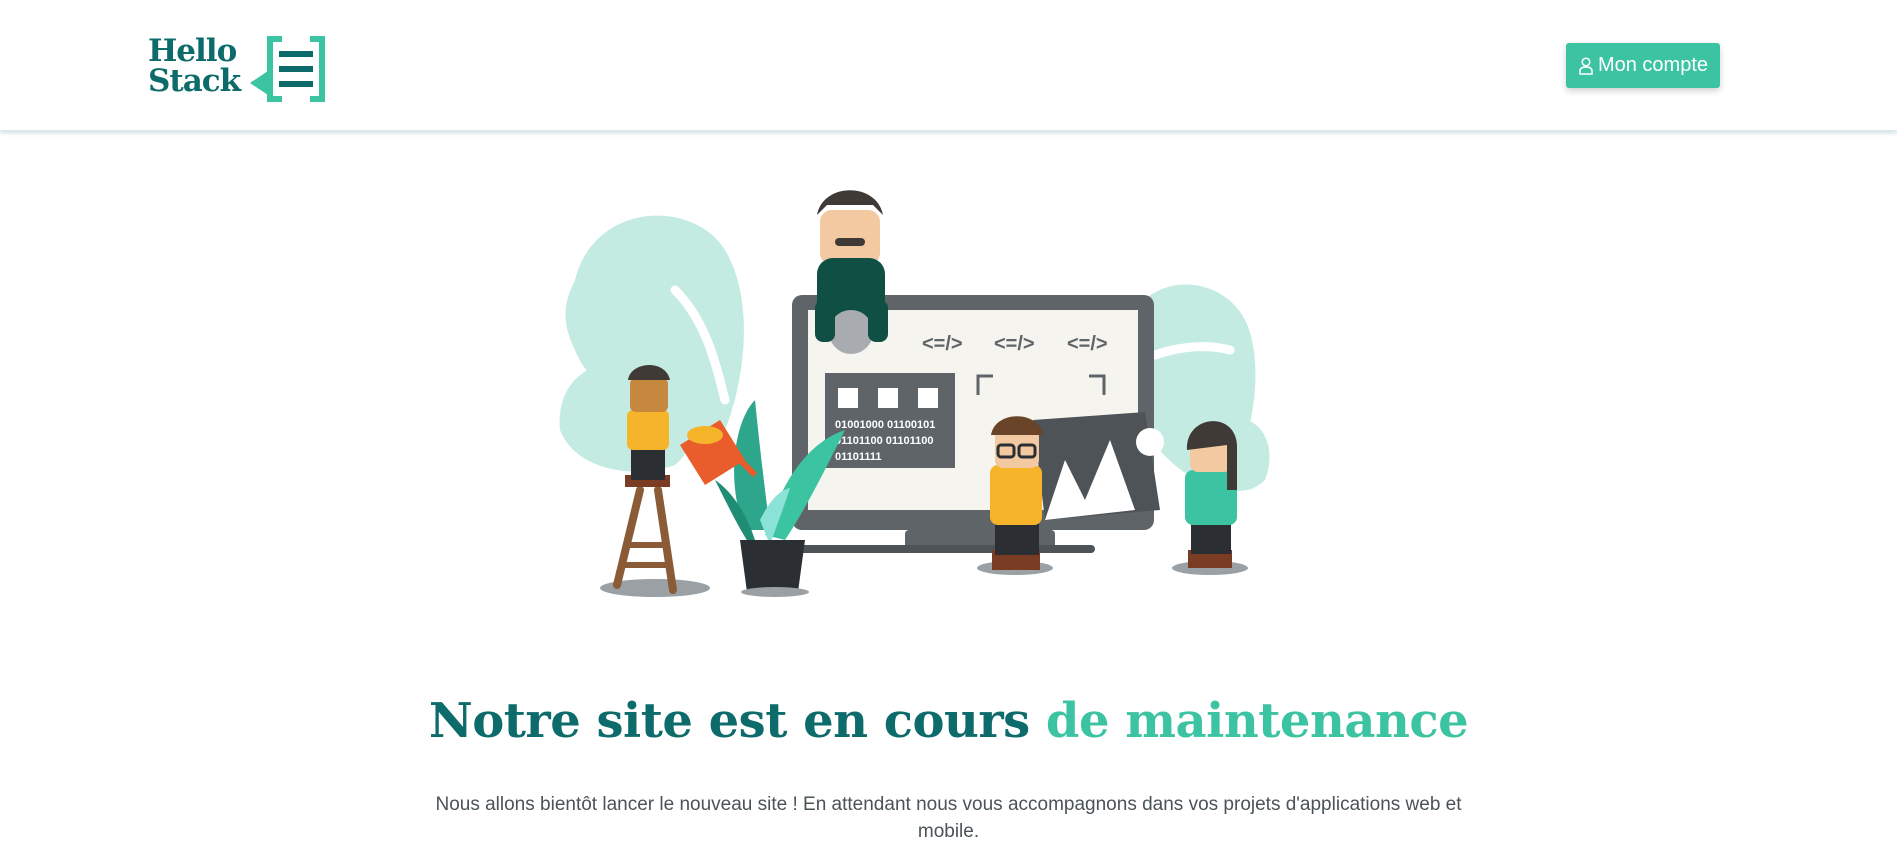  I want to click on maintenance-title: Notre site est en cours de maintenance, so click(948, 721).